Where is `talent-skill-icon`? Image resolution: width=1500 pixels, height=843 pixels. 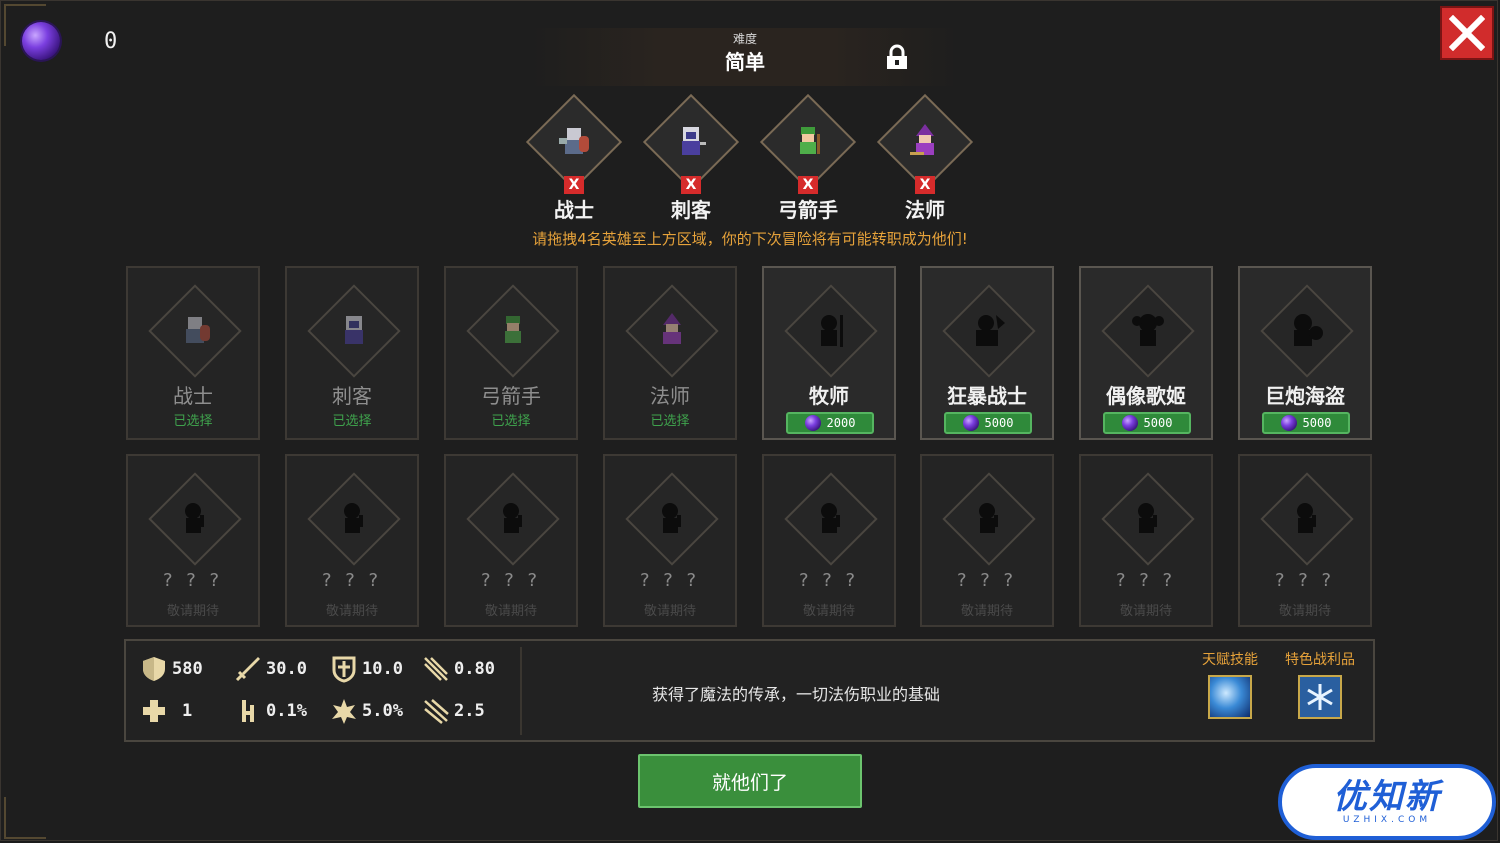 talent-skill-icon is located at coordinates (1230, 697).